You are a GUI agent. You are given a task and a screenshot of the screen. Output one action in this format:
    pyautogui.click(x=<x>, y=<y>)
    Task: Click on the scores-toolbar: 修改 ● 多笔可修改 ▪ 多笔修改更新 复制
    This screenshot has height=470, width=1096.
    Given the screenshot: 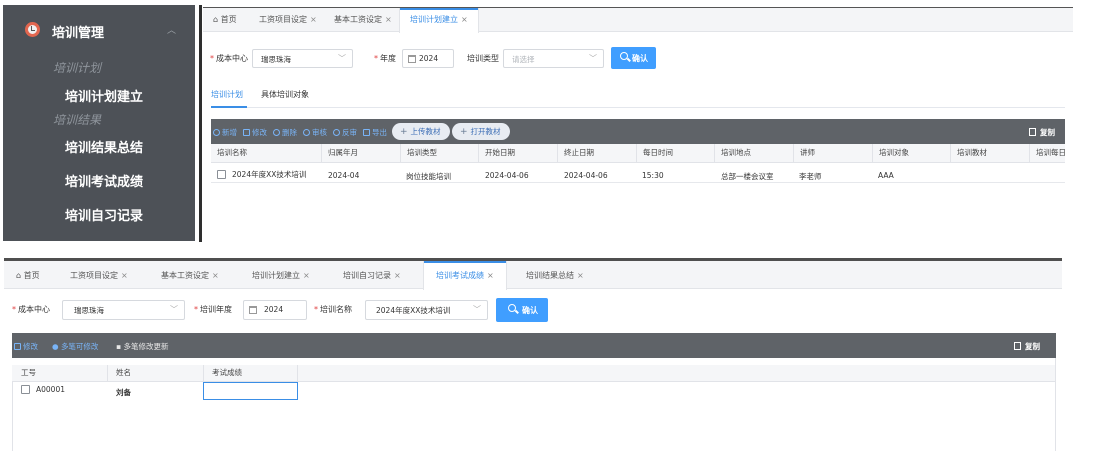 What is the action you would take?
    pyautogui.click(x=534, y=345)
    